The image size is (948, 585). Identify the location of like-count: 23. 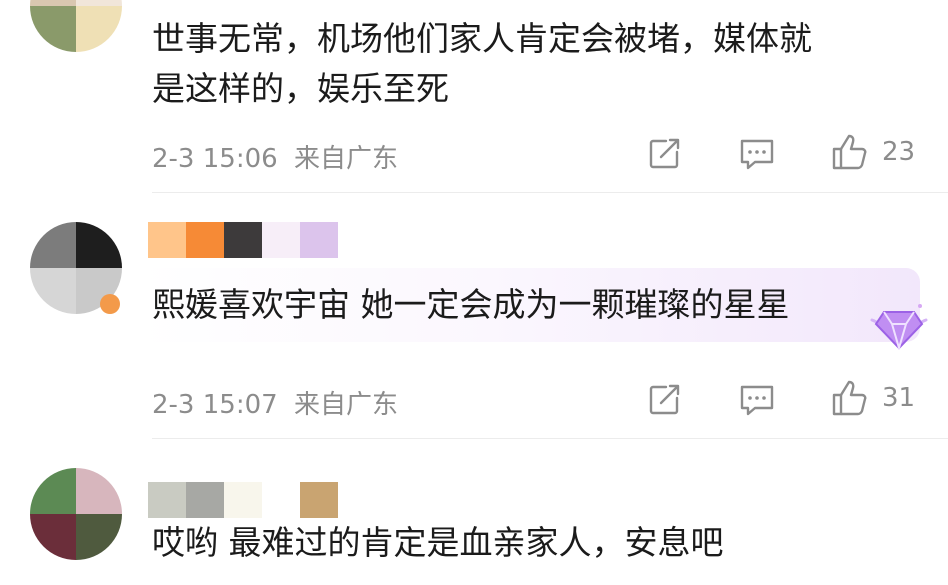
(899, 152).